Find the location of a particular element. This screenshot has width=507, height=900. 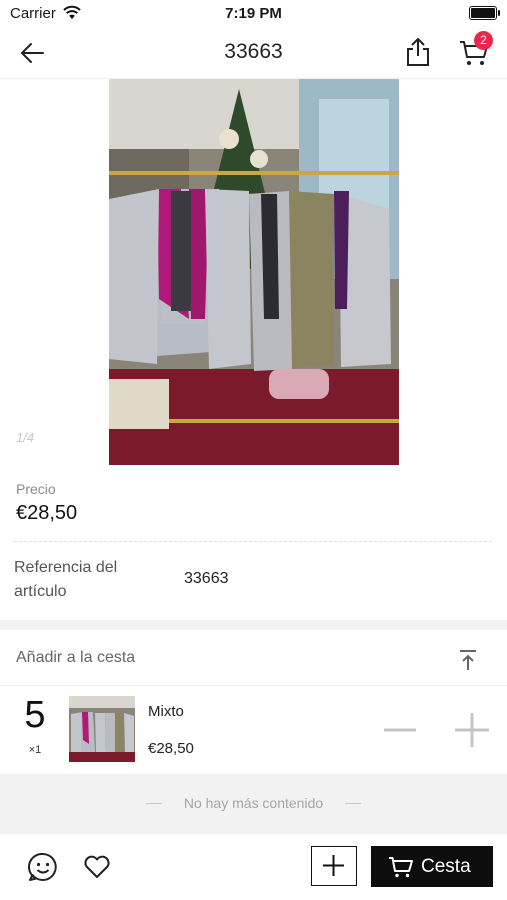

section-separator is located at coordinates (253, 625).